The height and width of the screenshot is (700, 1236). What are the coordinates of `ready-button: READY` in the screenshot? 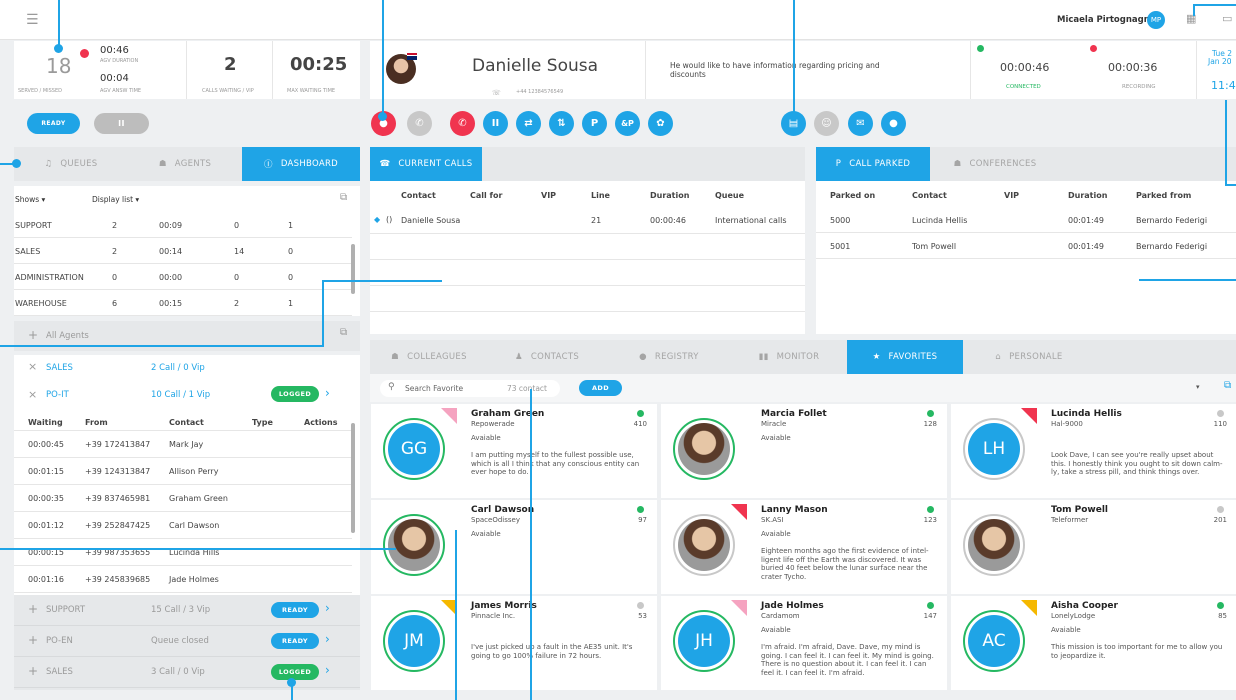 It's located at (53, 123).